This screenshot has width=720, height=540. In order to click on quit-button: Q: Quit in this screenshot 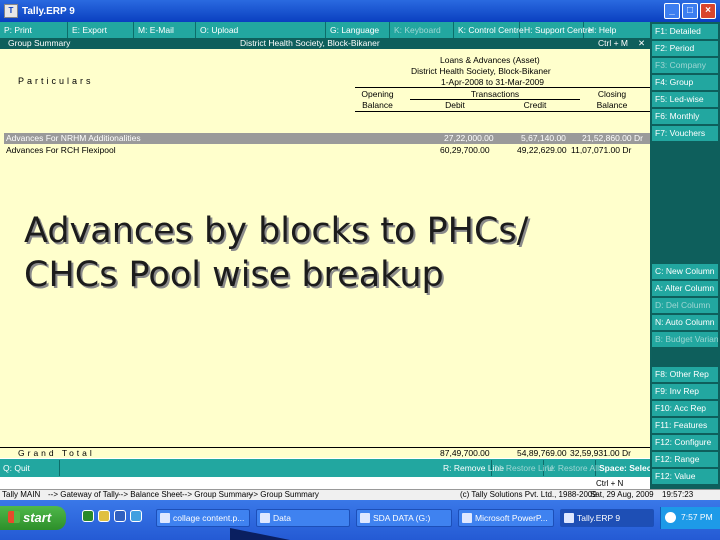, I will do `click(30, 468)`.